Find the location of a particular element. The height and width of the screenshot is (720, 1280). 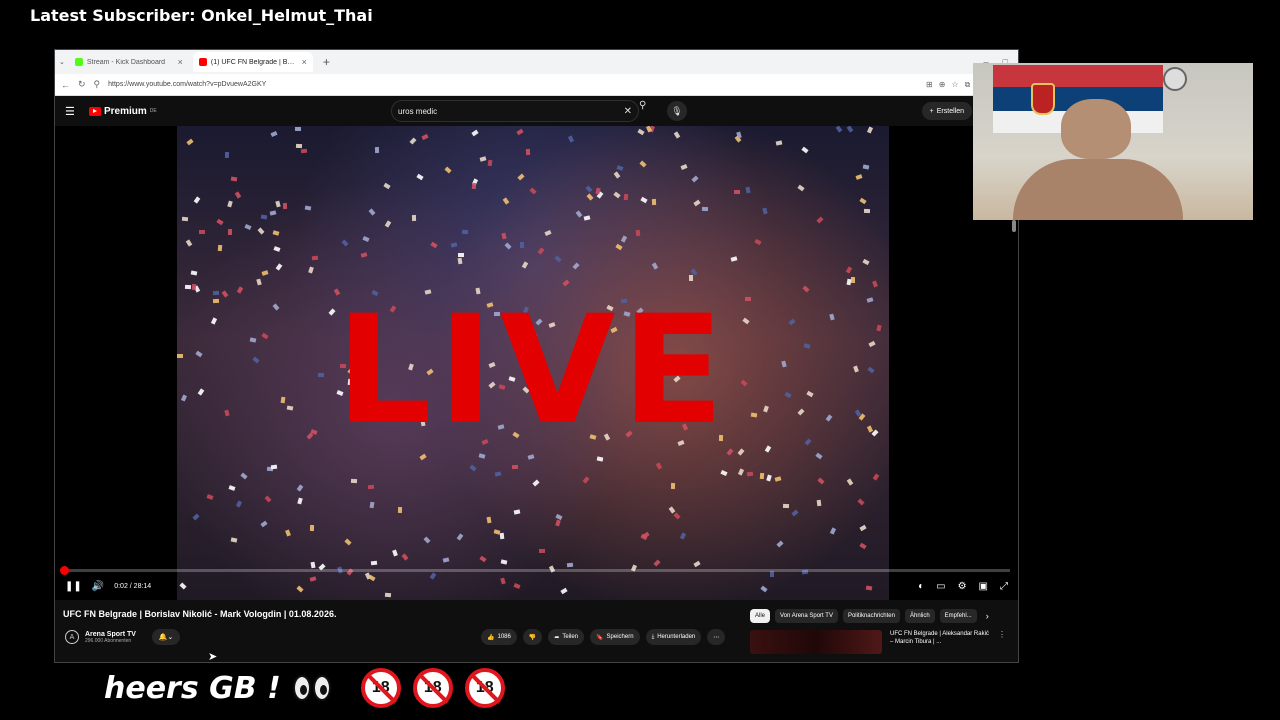

site-info-icon: ⚲ is located at coordinates (97, 84).